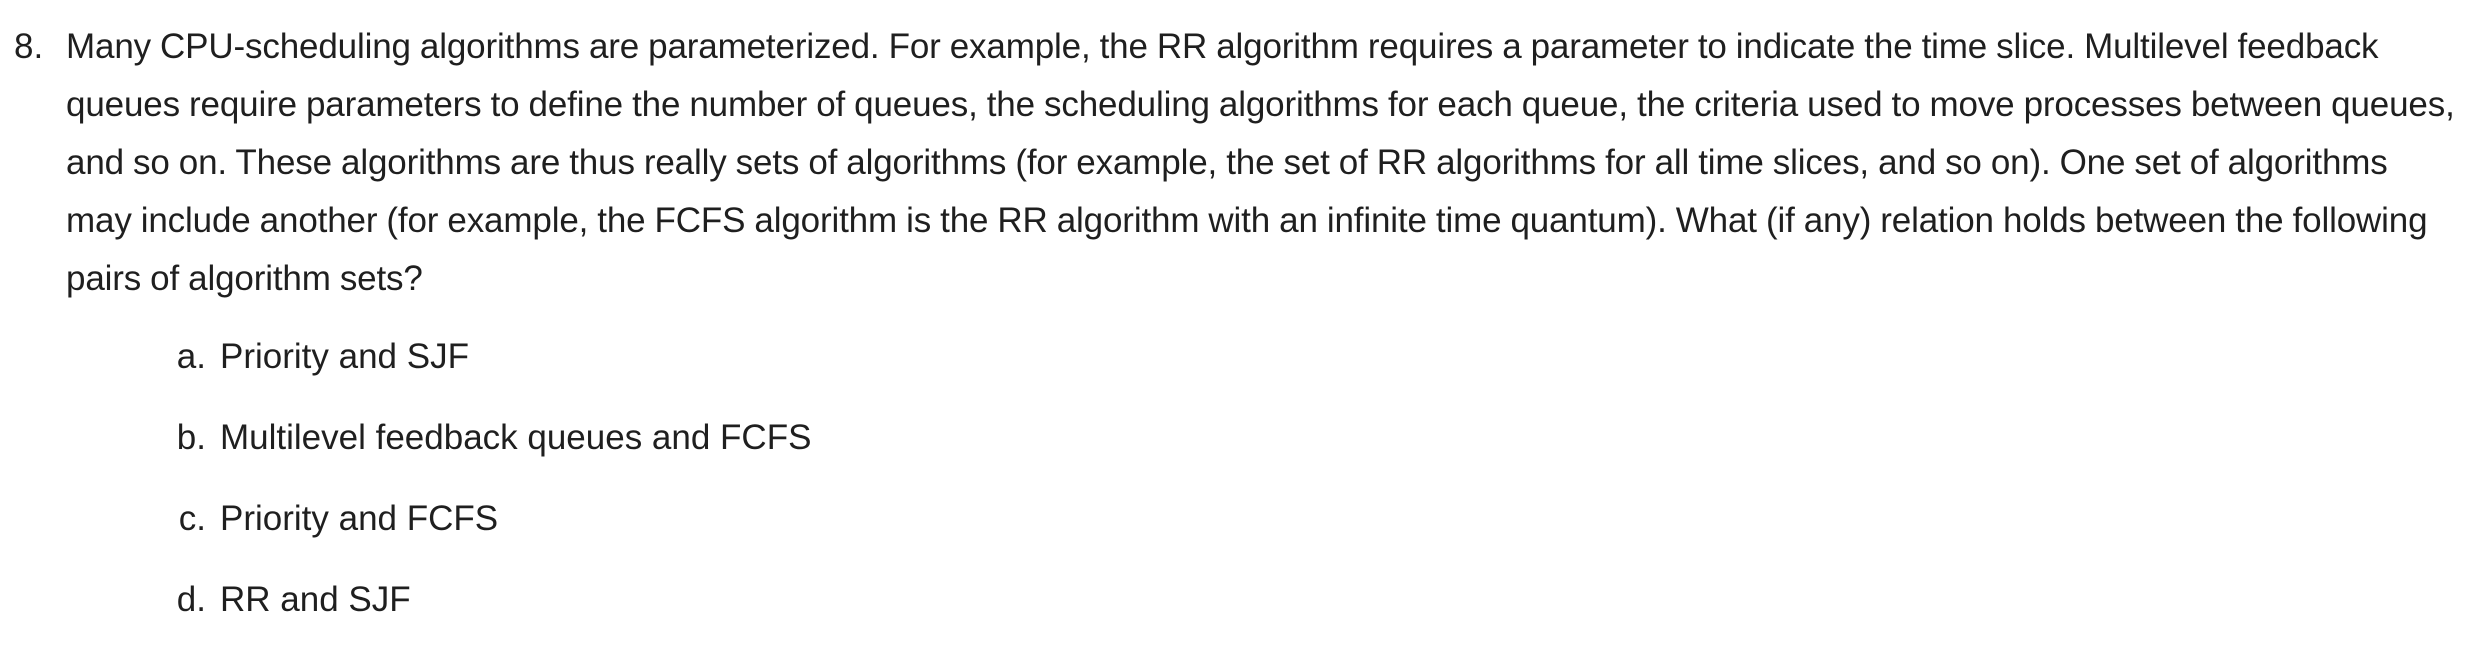 The image size is (2478, 652). I want to click on option-text: Multilevel feedback queues and FCFS, so click(516, 437).